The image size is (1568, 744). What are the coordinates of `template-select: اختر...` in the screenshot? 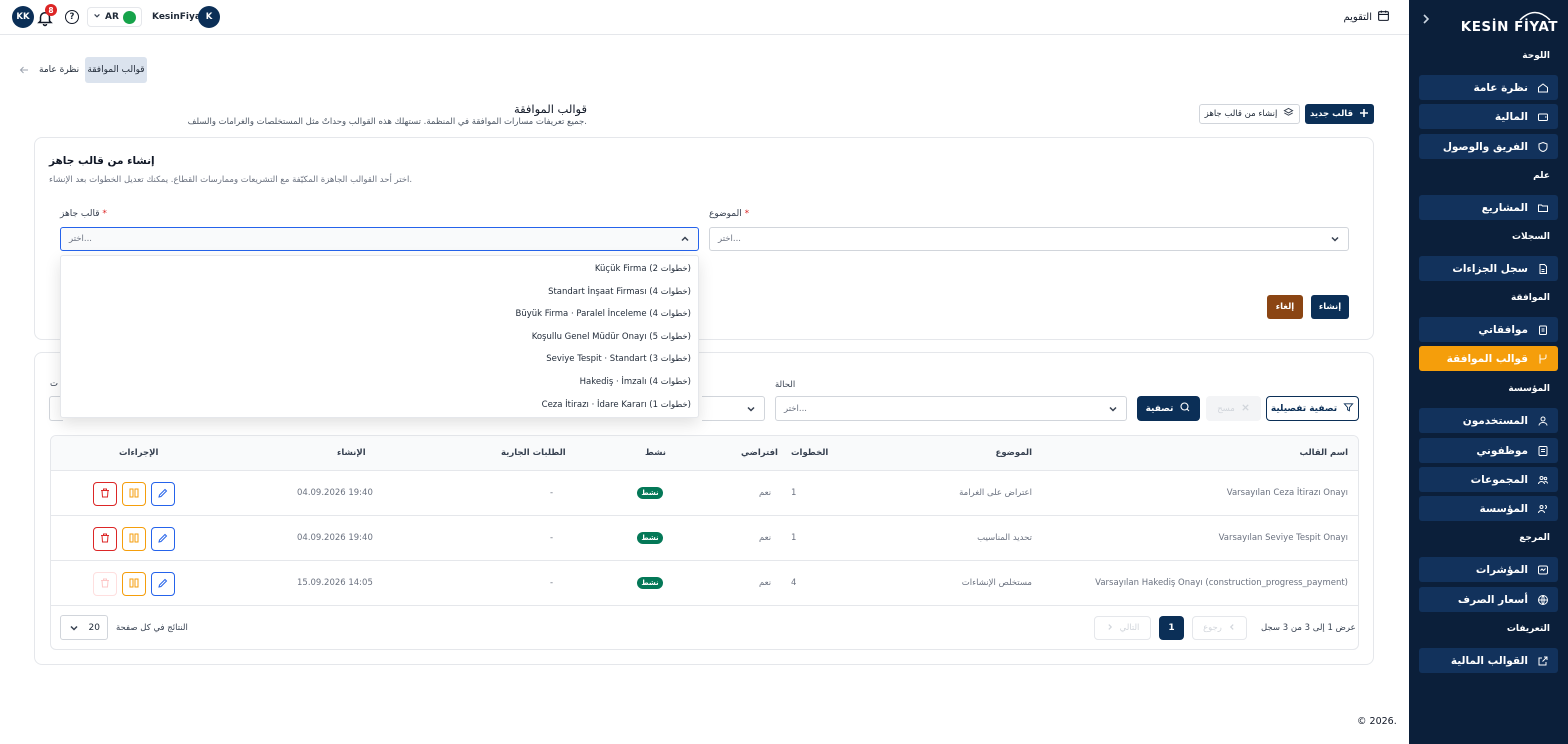 It's located at (379, 239).